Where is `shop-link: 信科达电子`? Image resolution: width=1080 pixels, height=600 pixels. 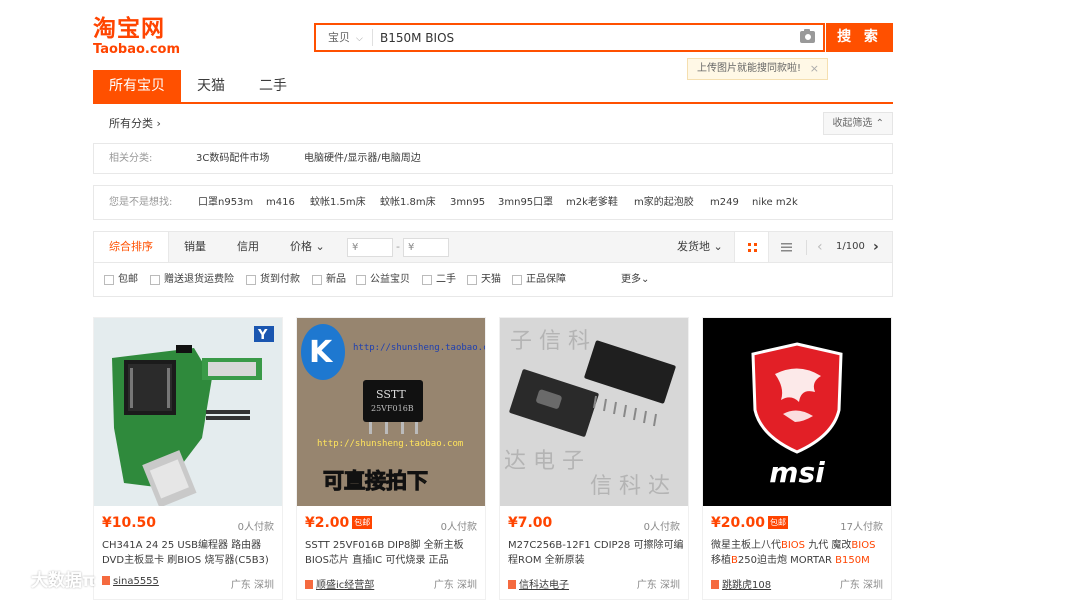
shop-link: 信科达电子 is located at coordinates (538, 583).